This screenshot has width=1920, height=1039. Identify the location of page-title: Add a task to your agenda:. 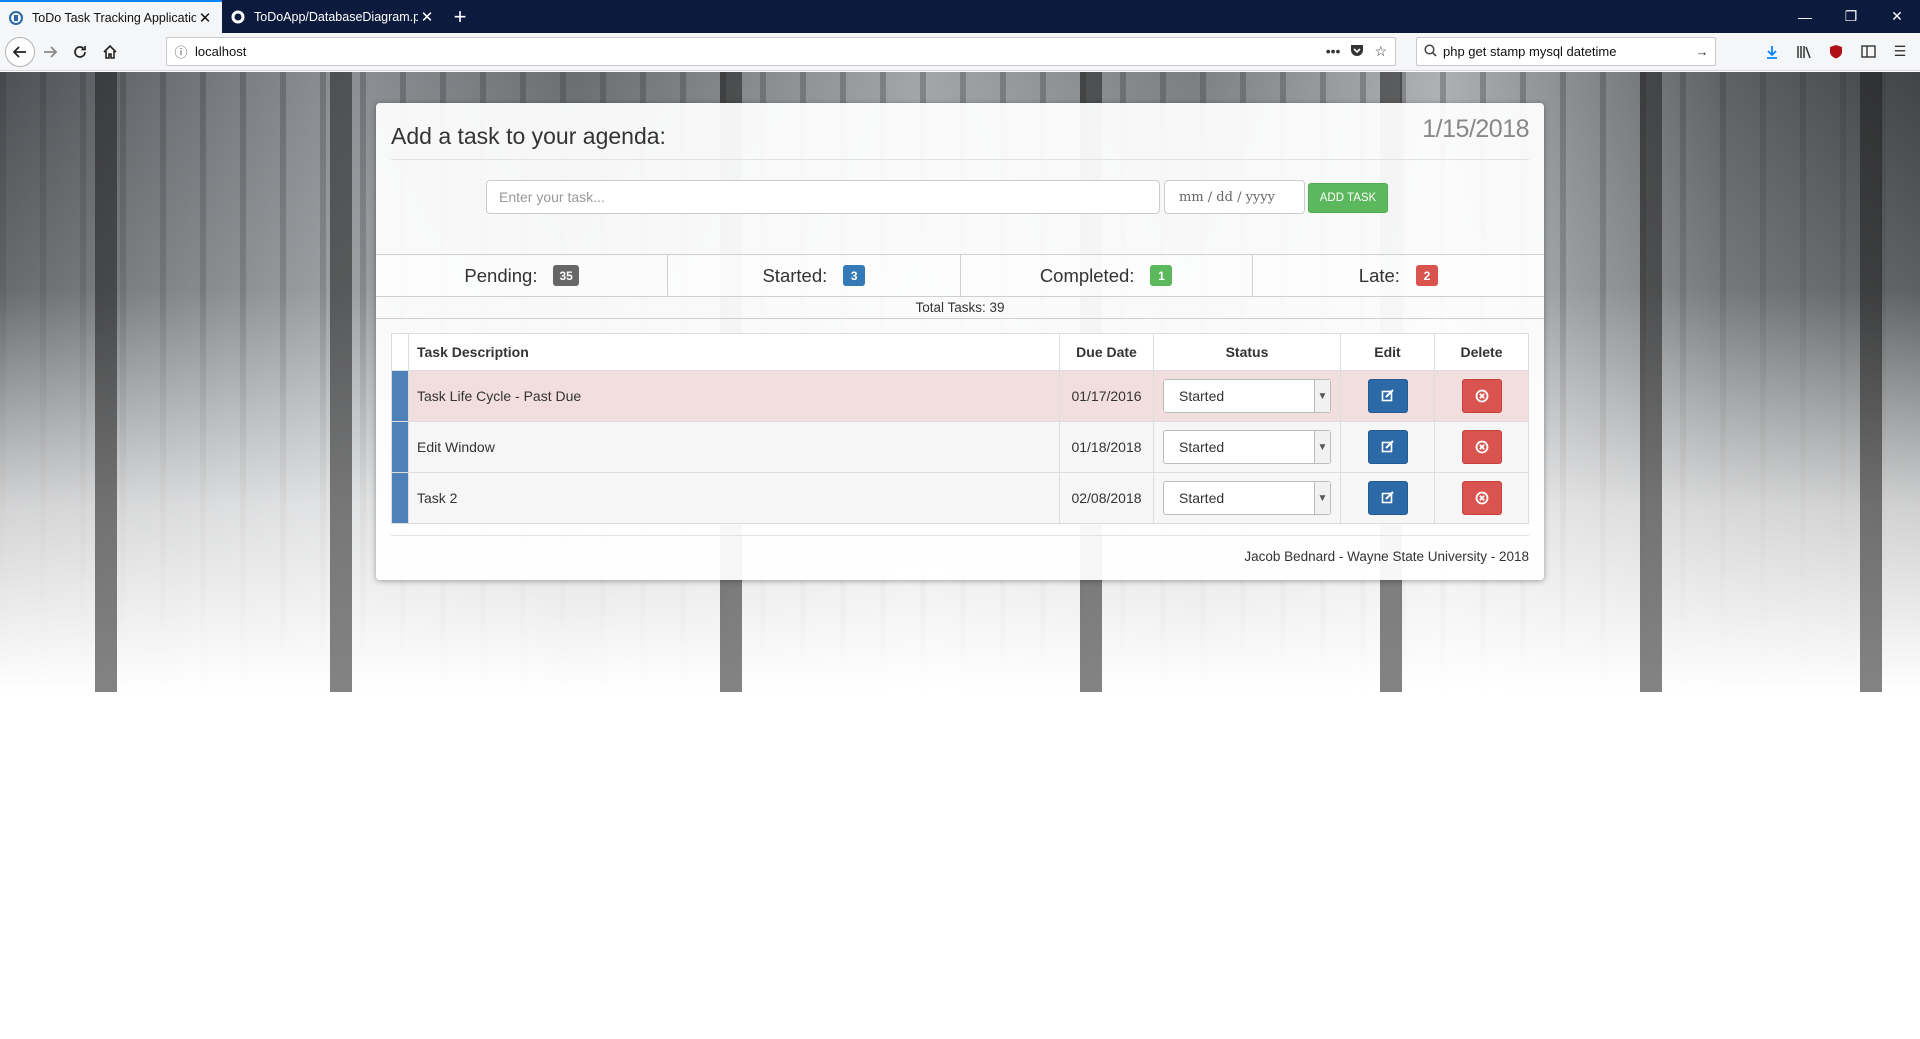
(528, 136).